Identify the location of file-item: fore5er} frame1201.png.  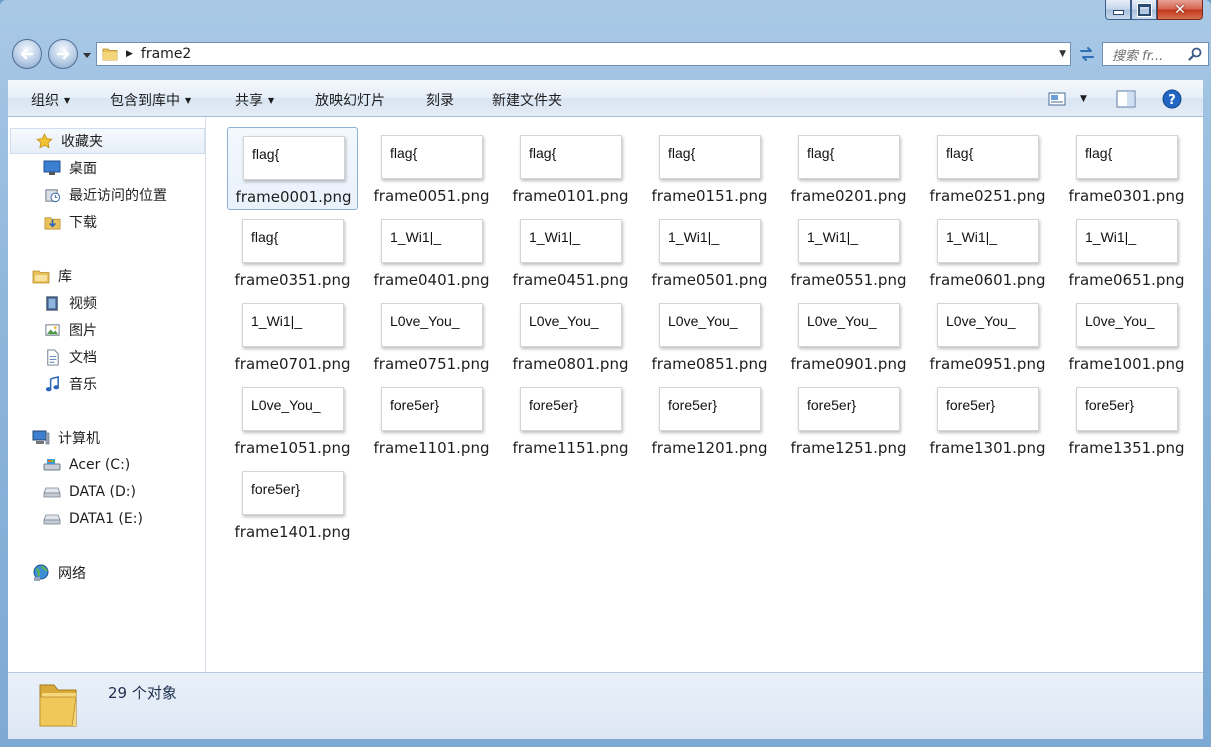
(709, 420).